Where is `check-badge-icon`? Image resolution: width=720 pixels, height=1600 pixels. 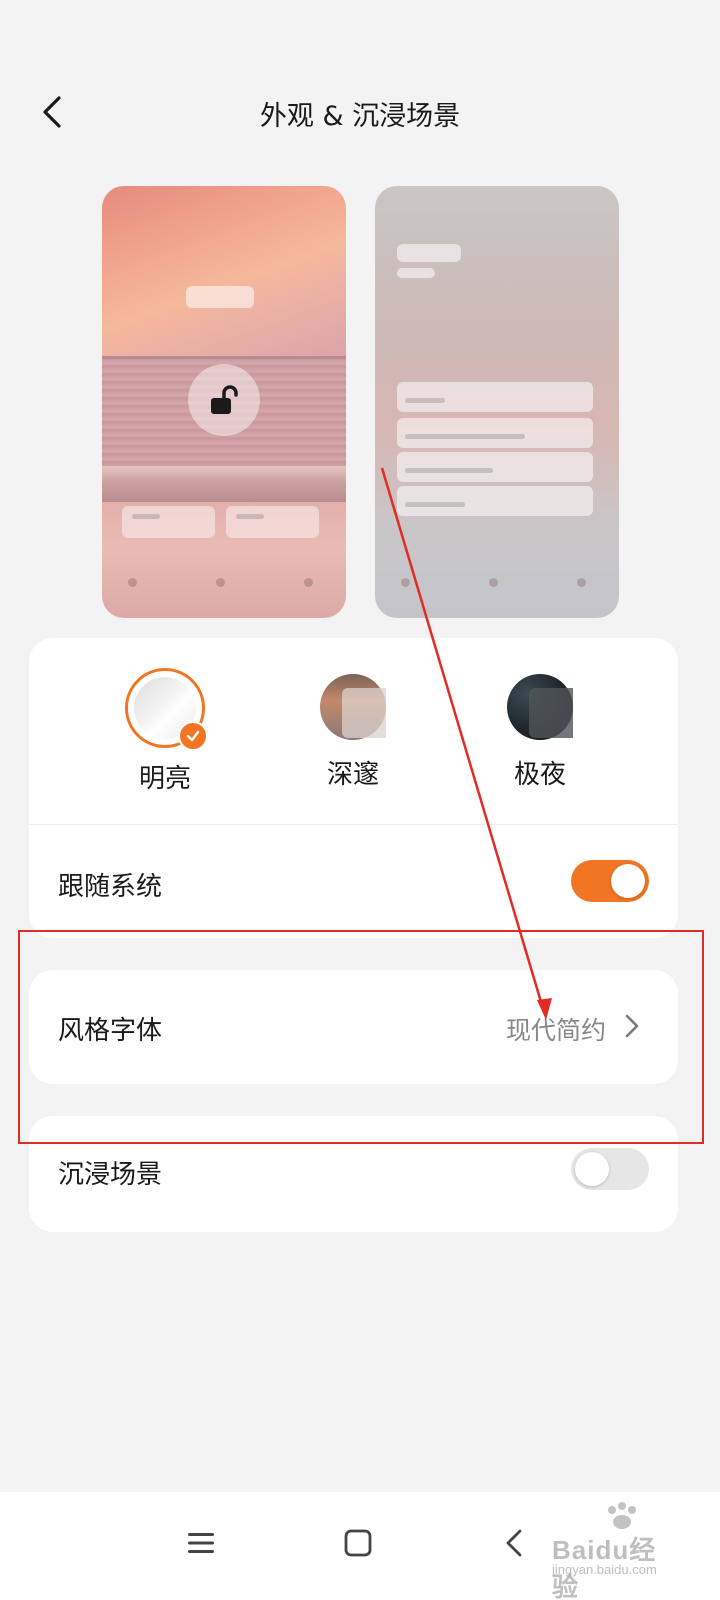
check-badge-icon is located at coordinates (193, 736).